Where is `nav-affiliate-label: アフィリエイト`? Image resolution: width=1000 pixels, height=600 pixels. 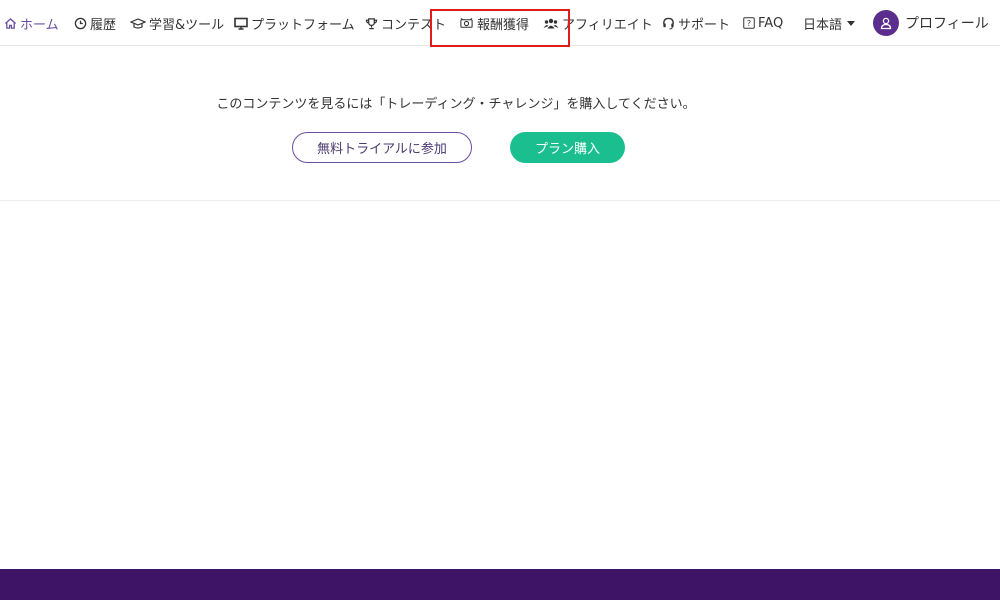 nav-affiliate-label: アフィリエイト is located at coordinates (607, 25).